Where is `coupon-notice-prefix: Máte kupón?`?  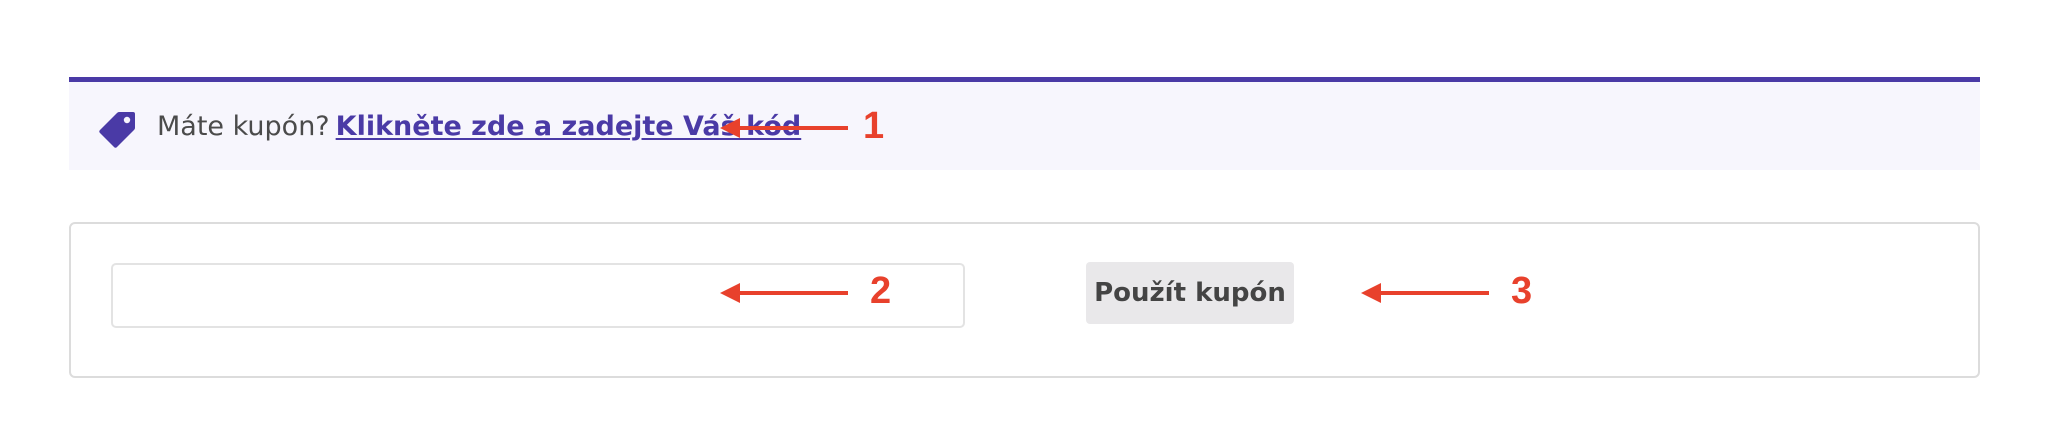 coupon-notice-prefix: Máte kupón? is located at coordinates (243, 126).